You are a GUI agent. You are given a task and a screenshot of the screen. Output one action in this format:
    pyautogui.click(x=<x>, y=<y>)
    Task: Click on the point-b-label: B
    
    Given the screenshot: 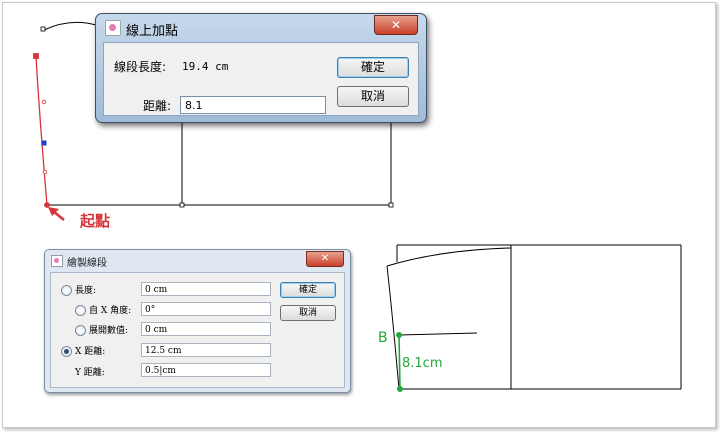 What is the action you would take?
    pyautogui.click(x=383, y=338)
    